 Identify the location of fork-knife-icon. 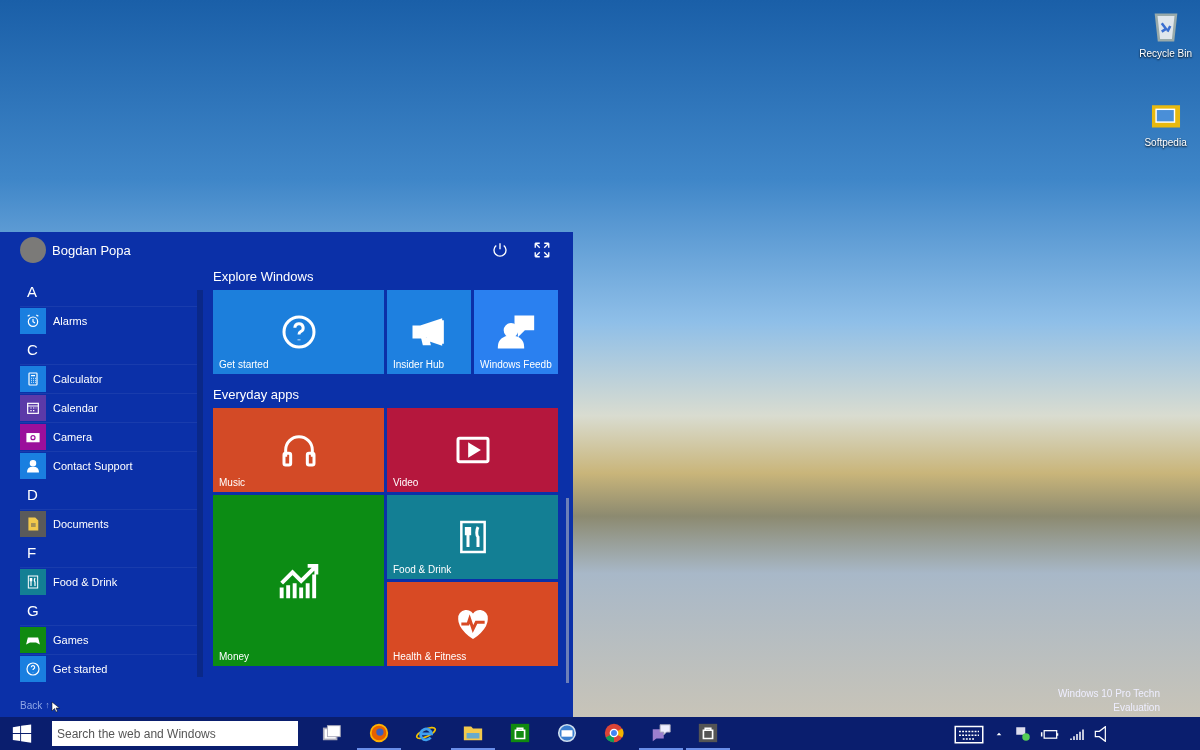
(33, 582).